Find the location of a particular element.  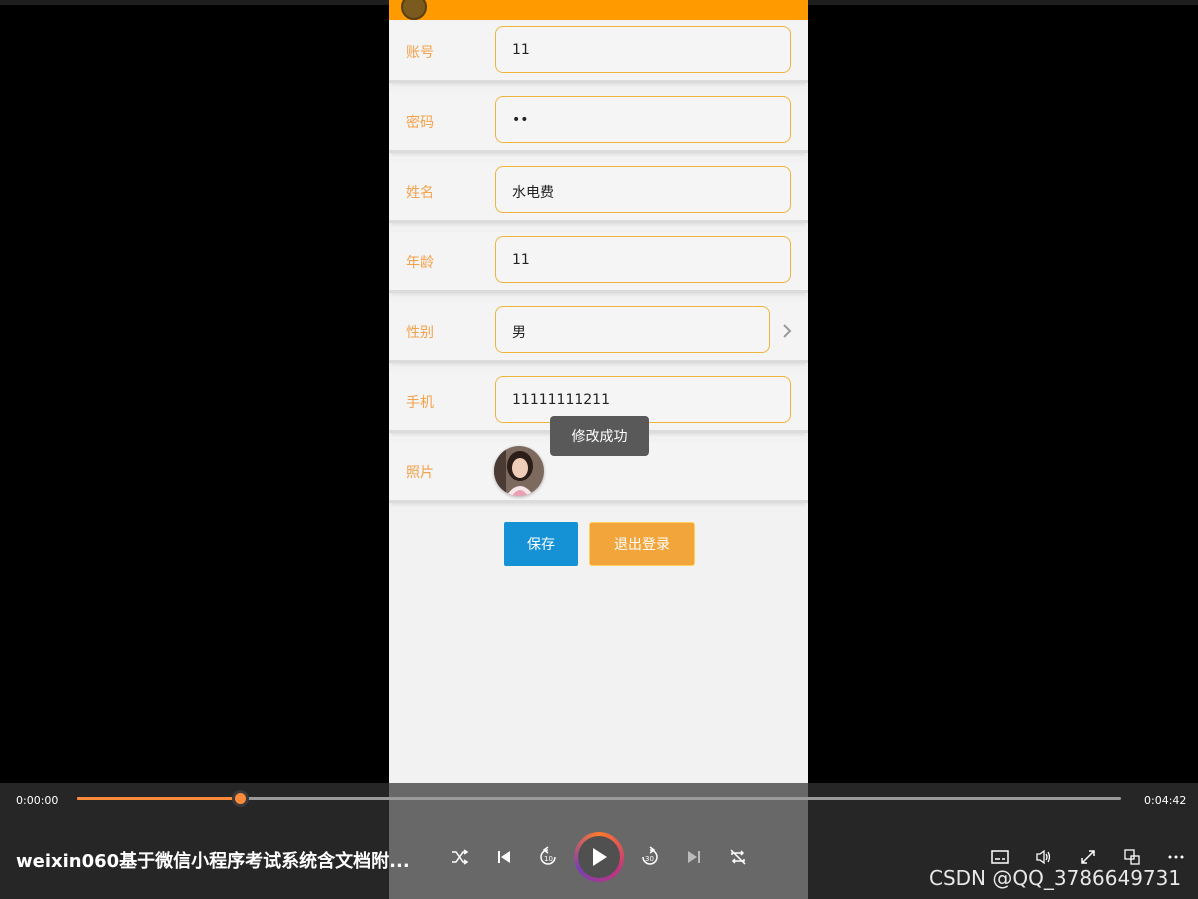

avatar is located at coordinates (519, 471).